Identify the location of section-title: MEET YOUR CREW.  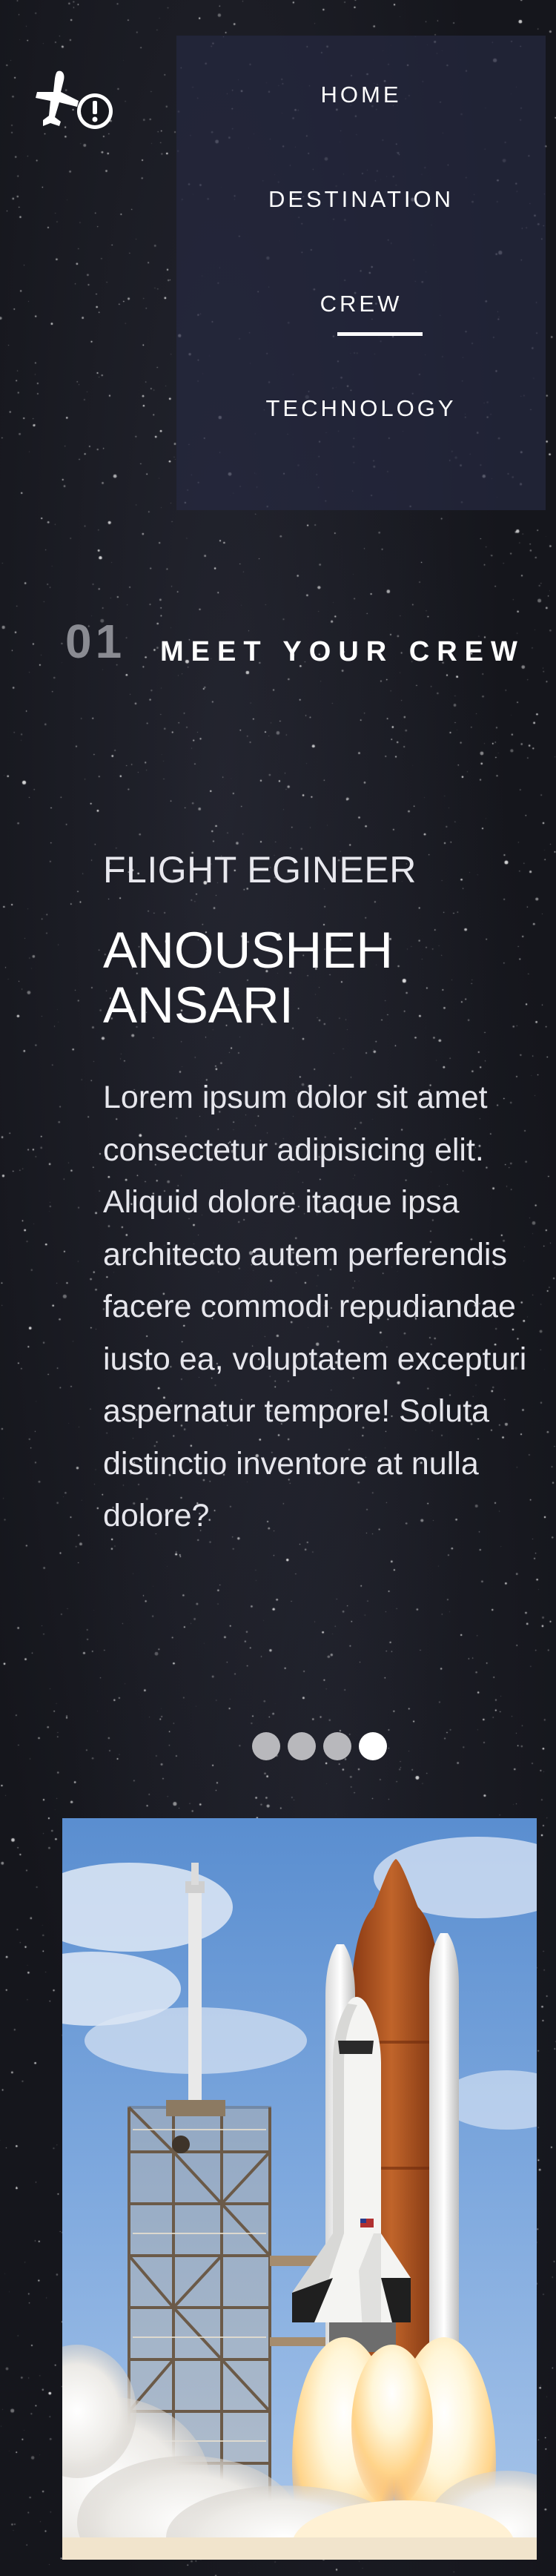
(342, 651).